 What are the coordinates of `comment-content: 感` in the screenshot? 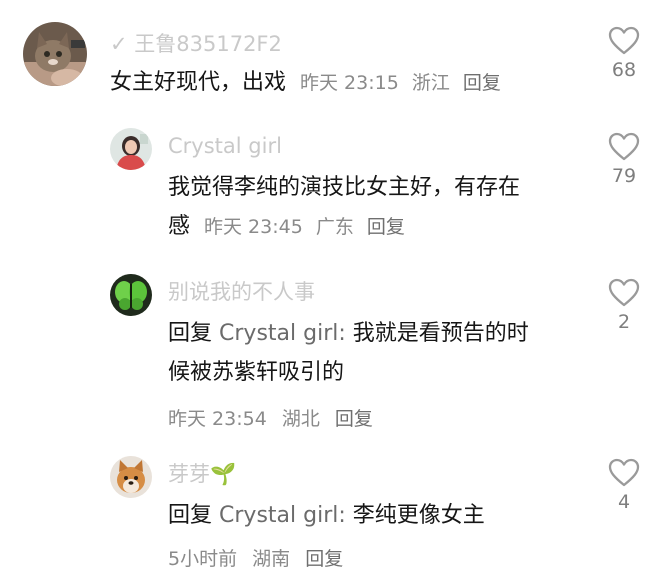 It's located at (179, 226).